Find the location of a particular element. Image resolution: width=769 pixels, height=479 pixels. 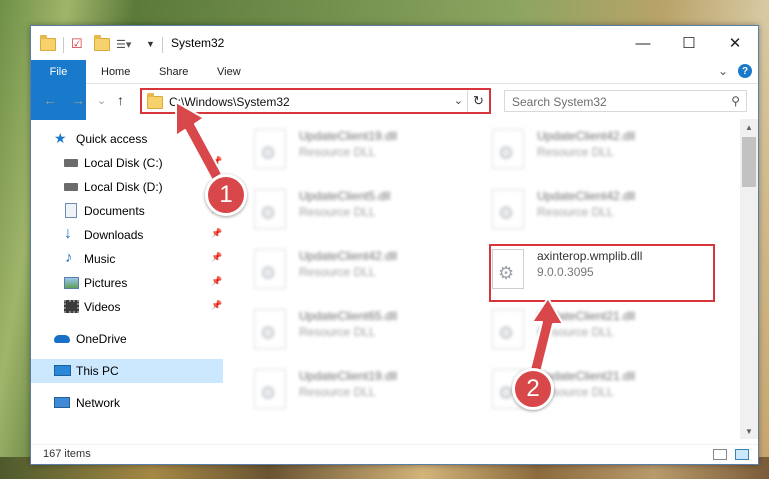

sidebar-item-label: Documents is located at coordinates (114, 211).